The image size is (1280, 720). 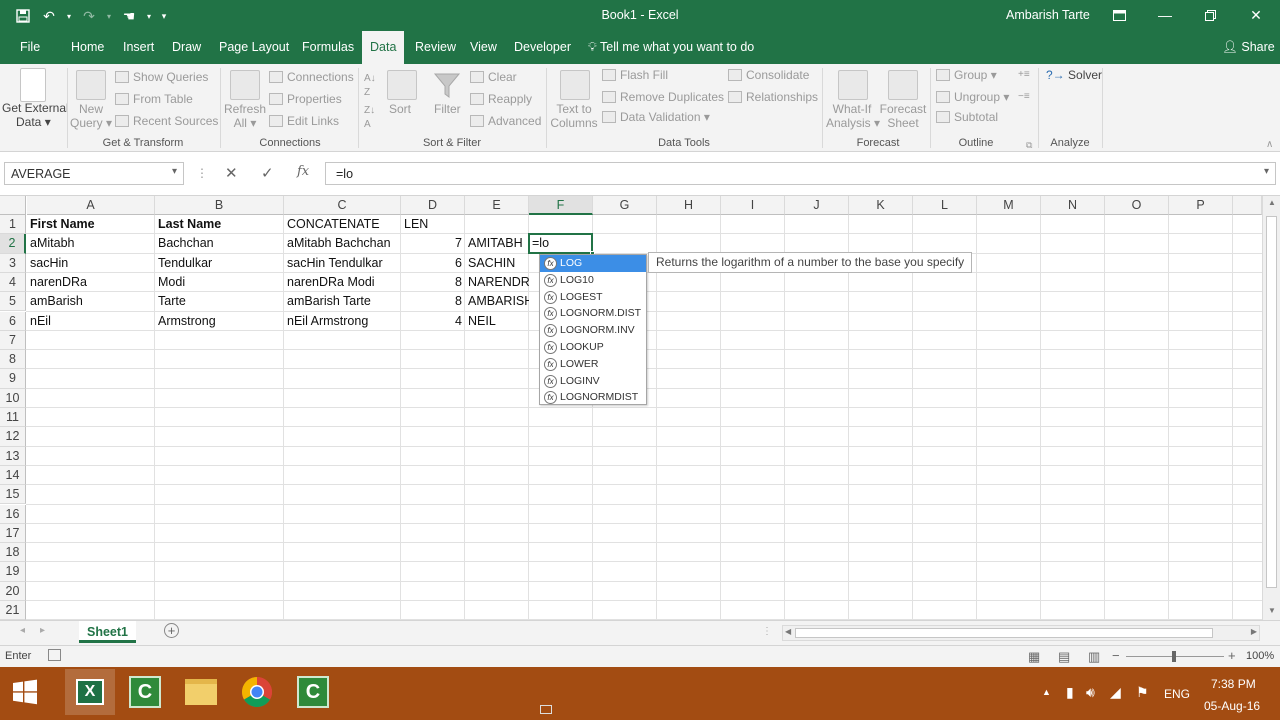 I want to click on cancel-icon: ✕, so click(x=231, y=173).